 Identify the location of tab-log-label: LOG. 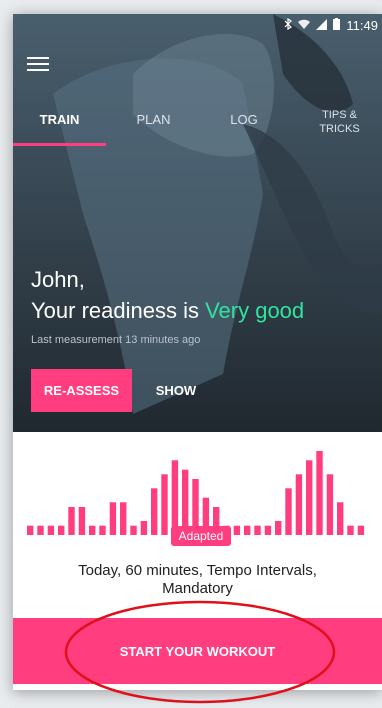
(244, 119).